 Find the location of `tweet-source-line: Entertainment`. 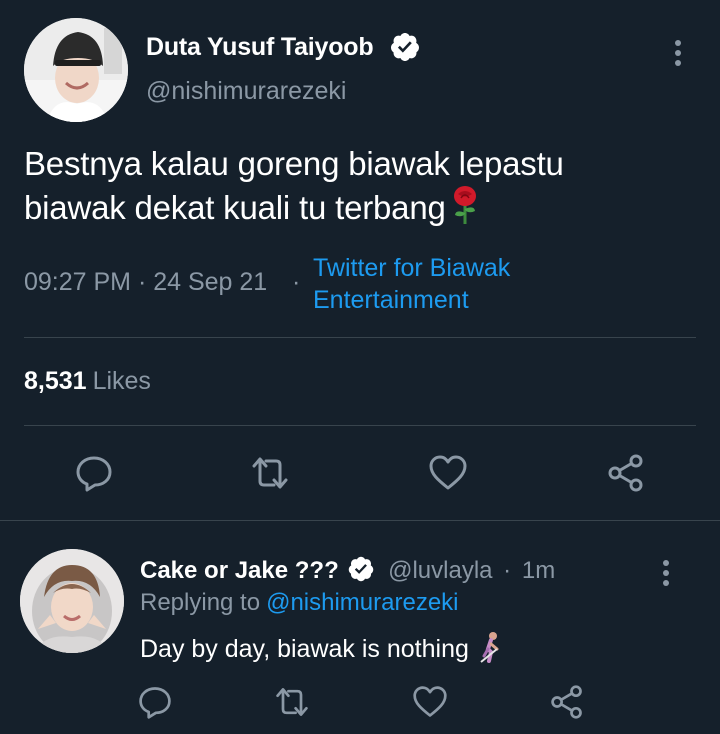

tweet-source-line: Entertainment is located at coordinates (391, 300).